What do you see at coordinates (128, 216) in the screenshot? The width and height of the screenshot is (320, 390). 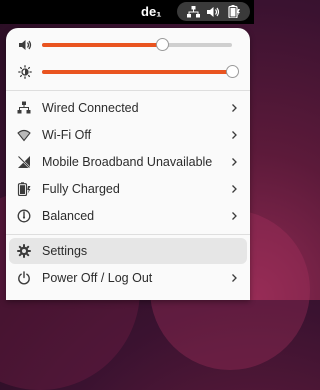 I see `menu-item-power-profile: Balanced` at bounding box center [128, 216].